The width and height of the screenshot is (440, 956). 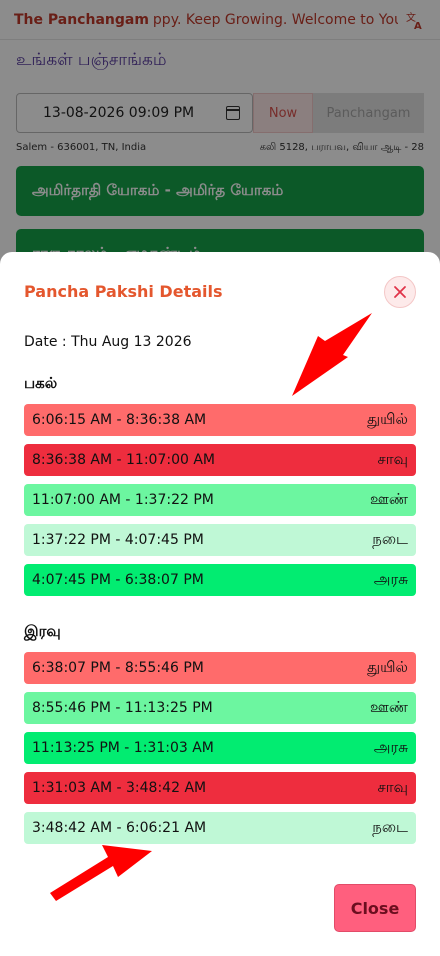 I want to click on slot-time: 8:55:46 PM - 11:13:25 PM, so click(x=122, y=708).